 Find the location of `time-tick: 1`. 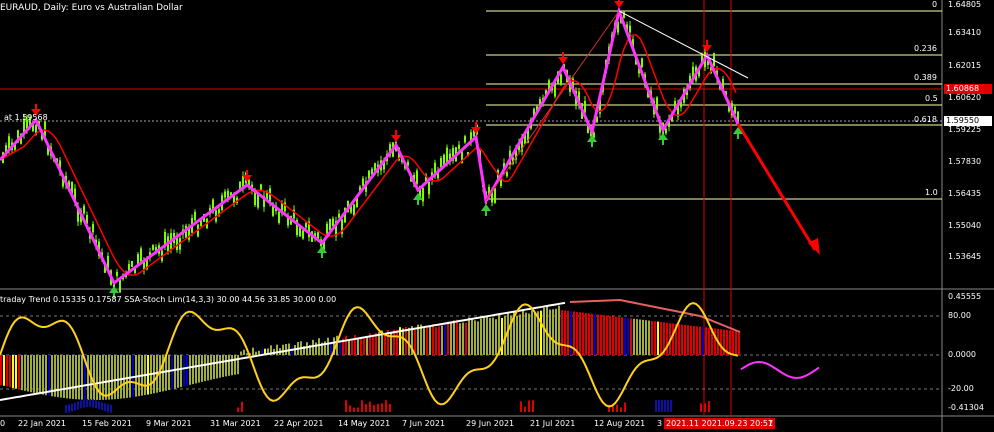

time-tick: 1 is located at coordinates (771, 423).